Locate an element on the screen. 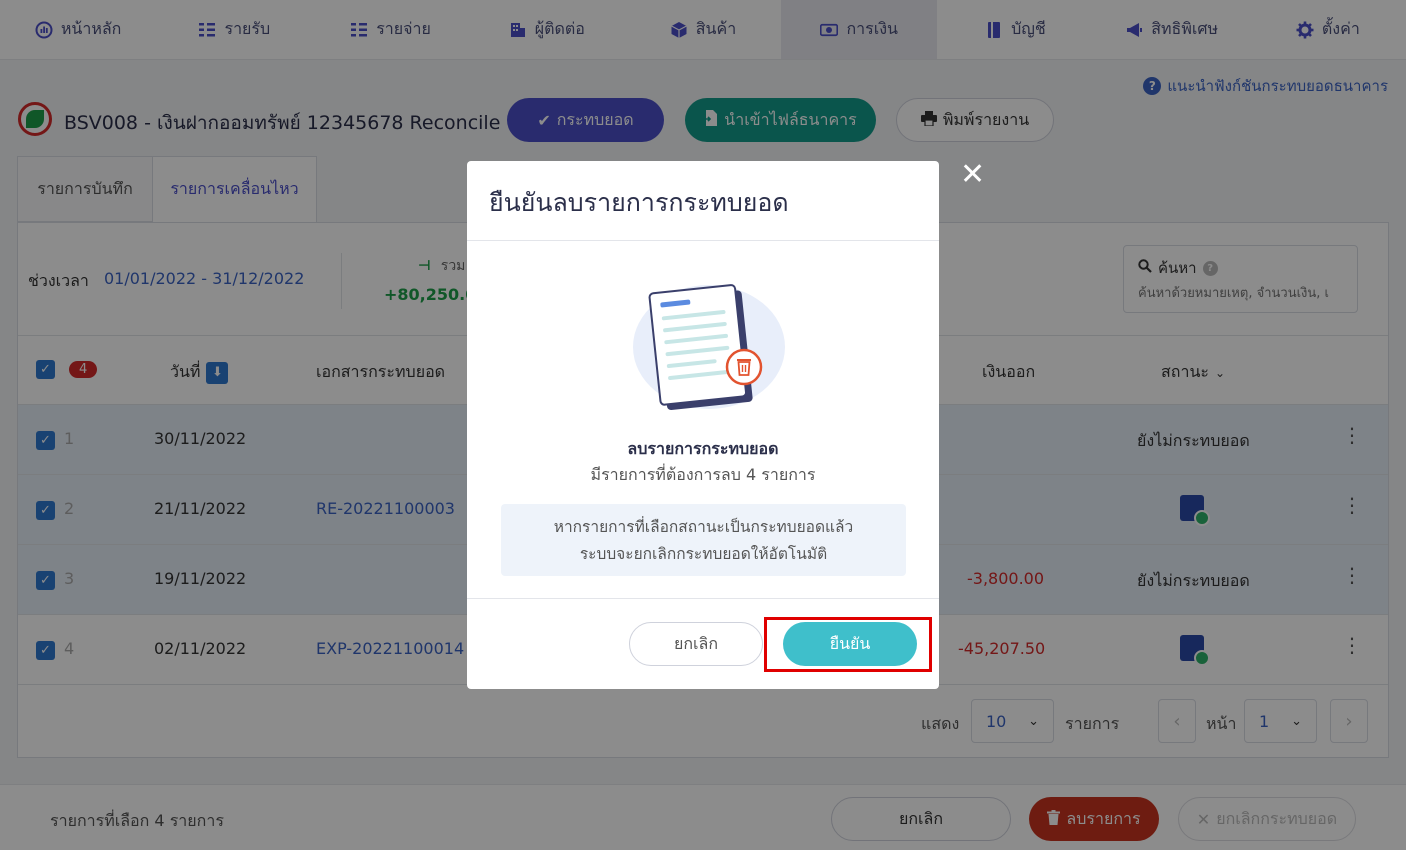 This screenshot has height=850, width=1406. close-icon: ✕ is located at coordinates (972, 175).